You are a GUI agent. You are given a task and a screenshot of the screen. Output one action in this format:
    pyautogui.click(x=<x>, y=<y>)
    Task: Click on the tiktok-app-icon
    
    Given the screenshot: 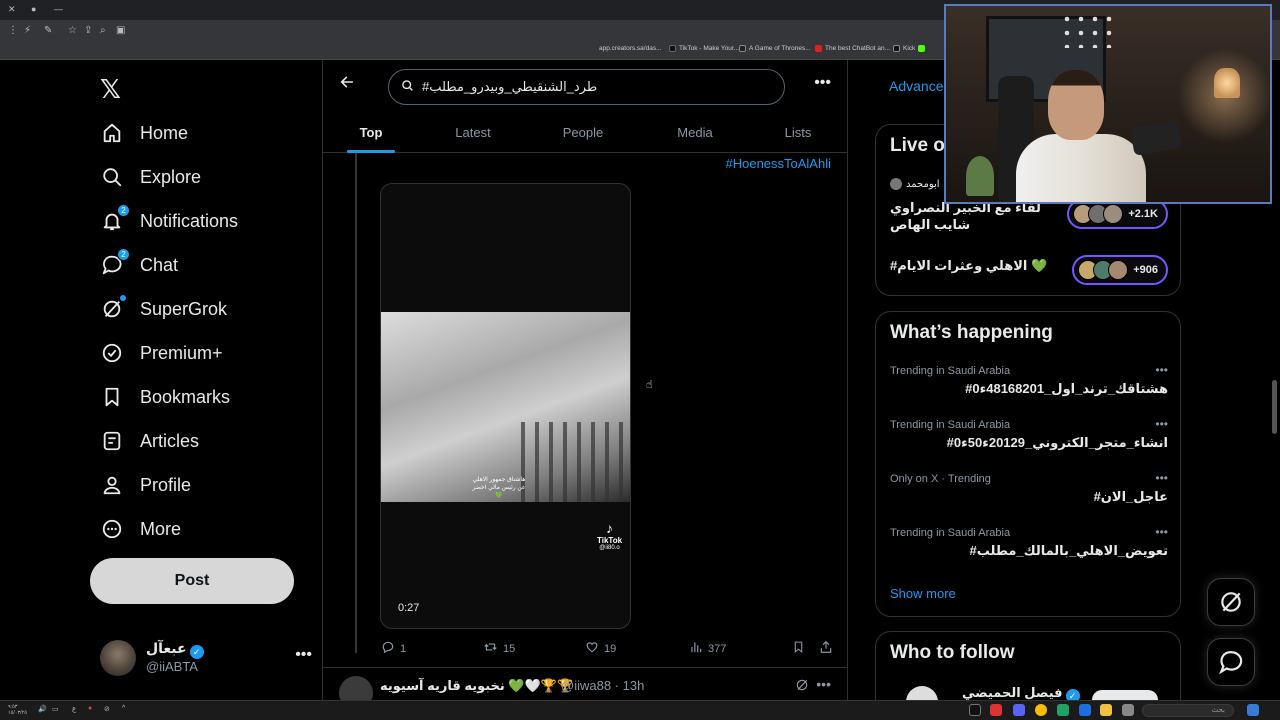 What is the action you would take?
    pyautogui.click(x=975, y=710)
    